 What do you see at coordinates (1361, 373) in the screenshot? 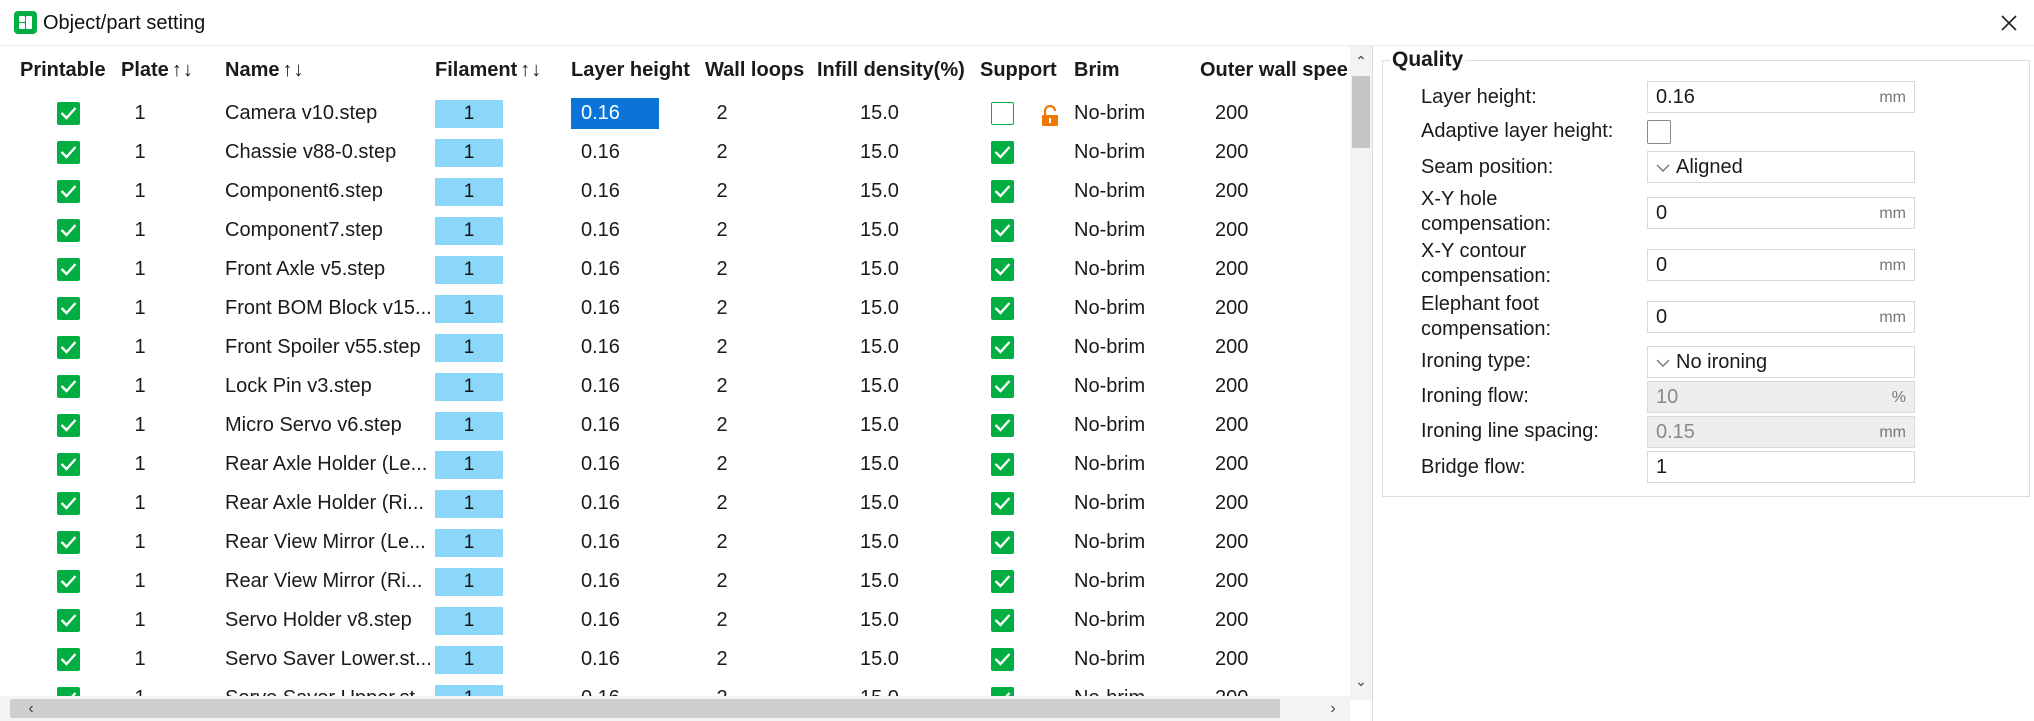
I see `vertical-scrollbar: ⌃ ⌄` at bounding box center [1361, 373].